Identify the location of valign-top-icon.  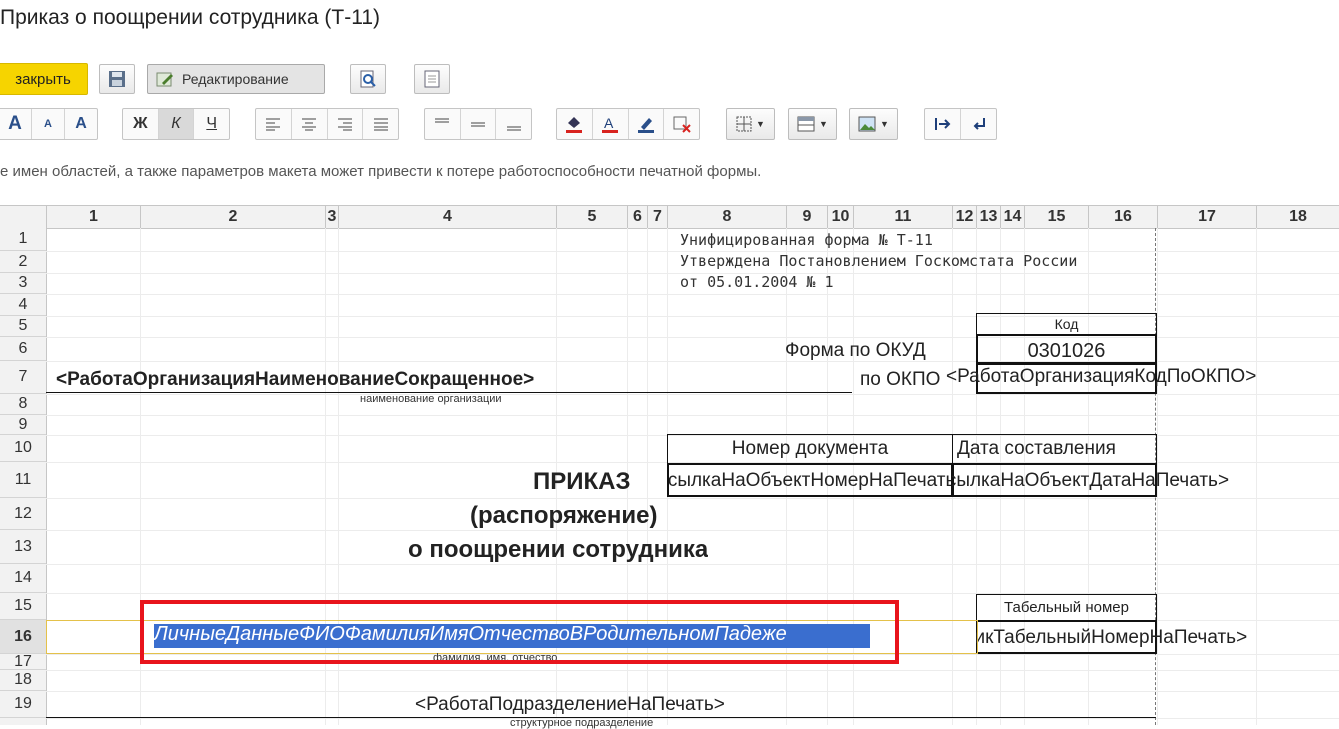
(442, 120).